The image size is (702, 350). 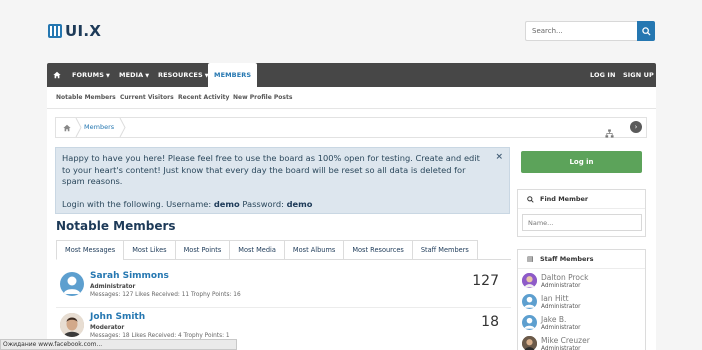 What do you see at coordinates (499, 158) in the screenshot?
I see `close-icon: ×` at bounding box center [499, 158].